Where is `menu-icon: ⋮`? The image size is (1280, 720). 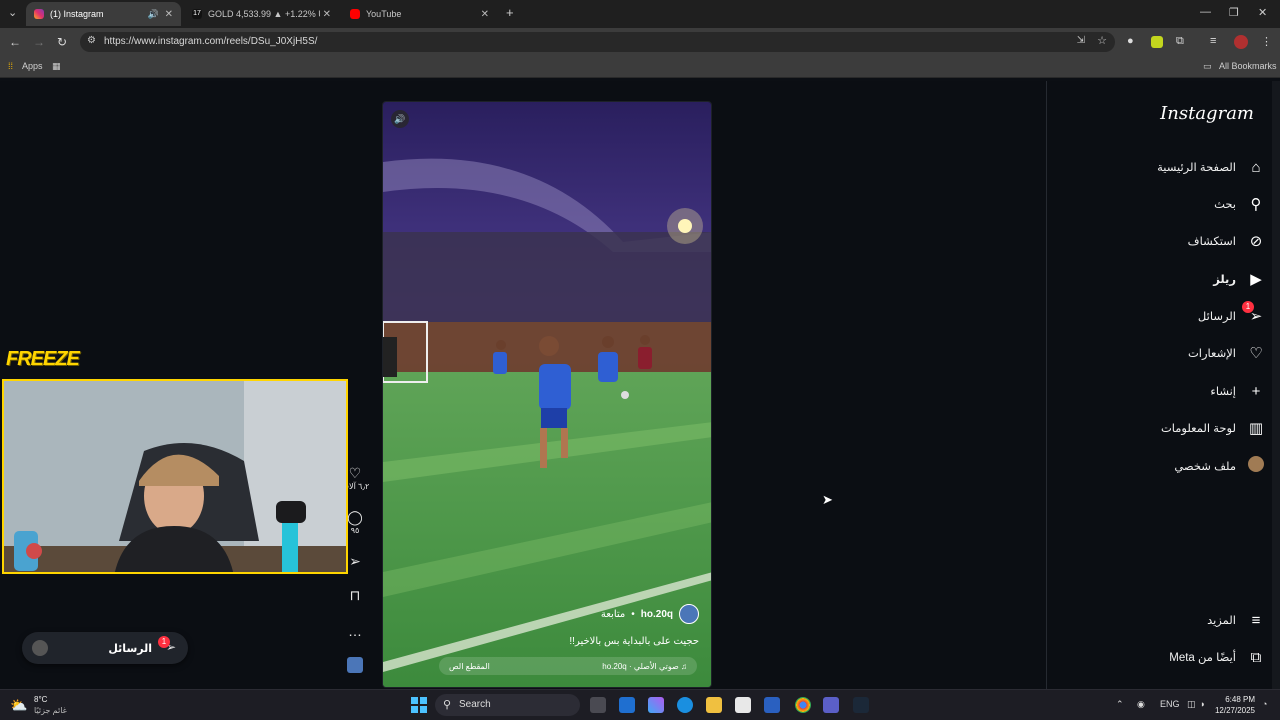
menu-icon: ⋮ is located at coordinates (1266, 41).